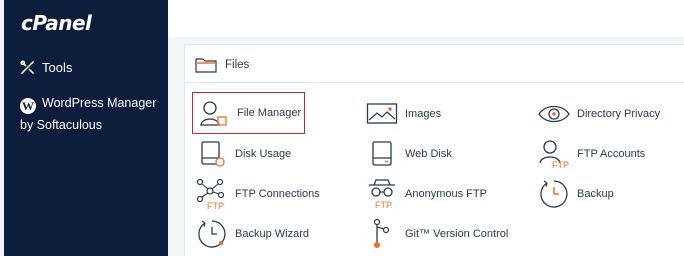  I want to click on divider, so click(434, 82).